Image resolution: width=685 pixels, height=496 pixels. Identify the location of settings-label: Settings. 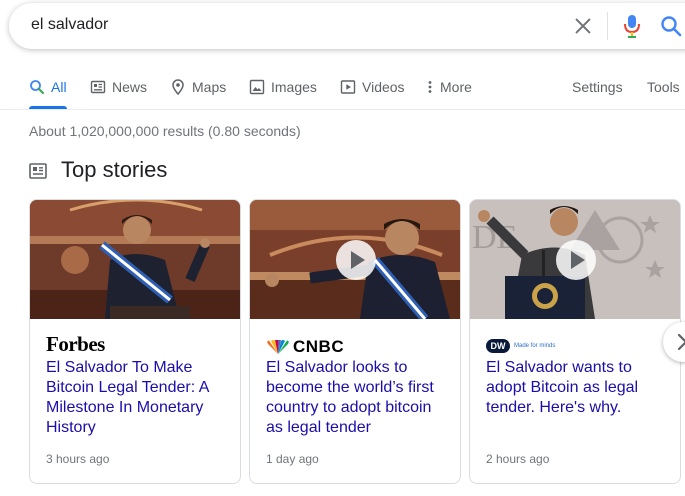
(597, 87).